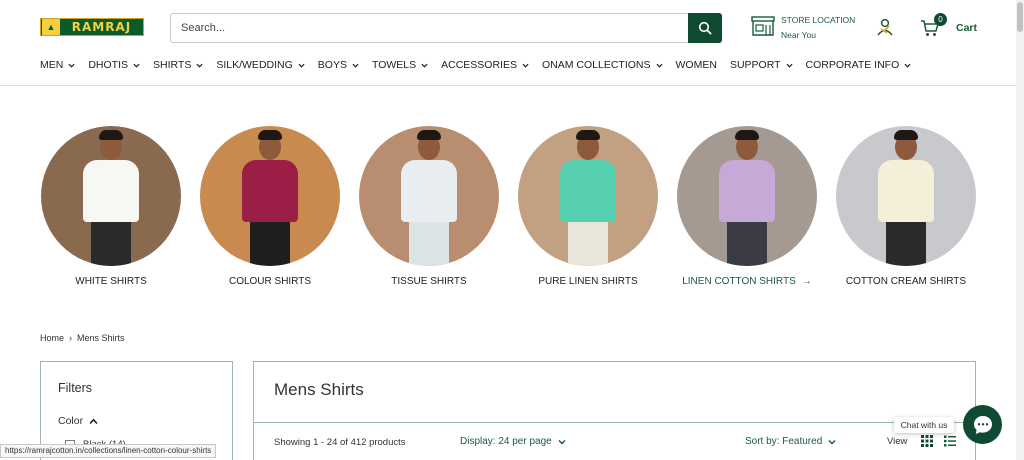  I want to click on nav-item-shirts: SHIRTS, so click(178, 65).